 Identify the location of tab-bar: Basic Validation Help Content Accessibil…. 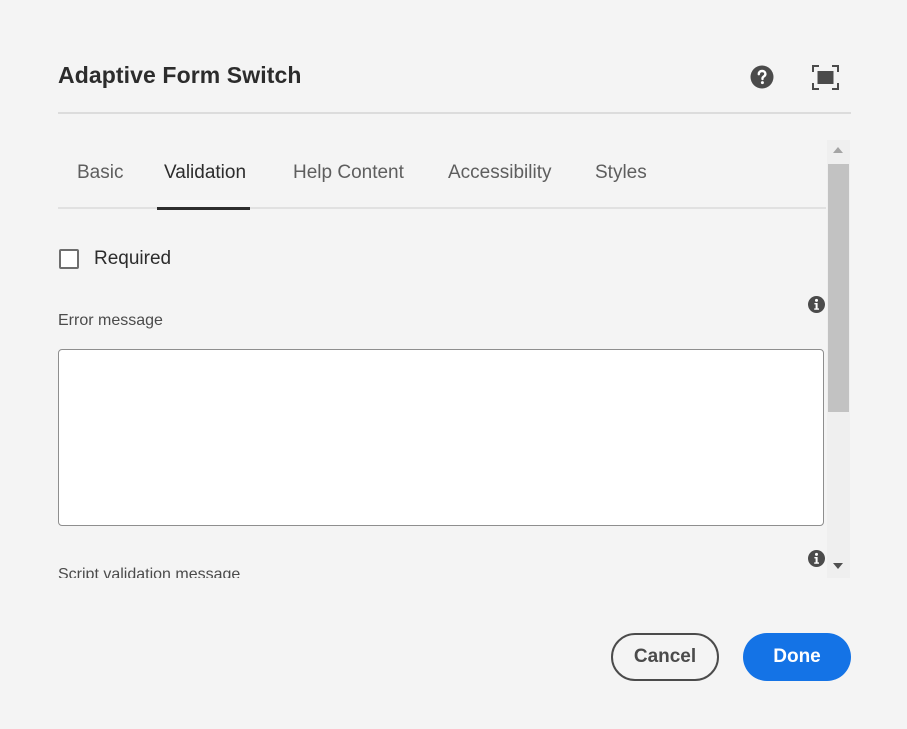
(442, 175).